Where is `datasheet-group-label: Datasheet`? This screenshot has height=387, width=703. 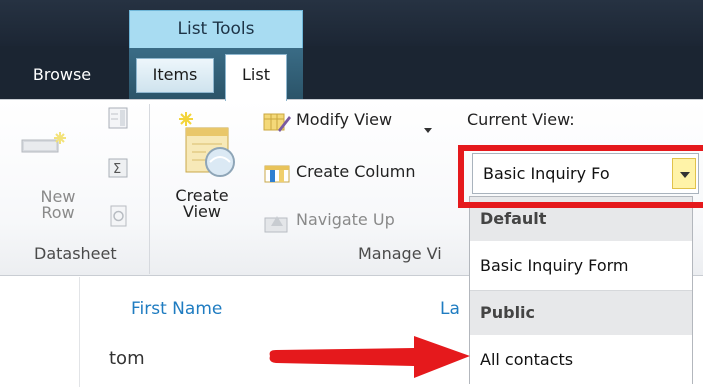
datasheet-group-label: Datasheet is located at coordinates (75, 253).